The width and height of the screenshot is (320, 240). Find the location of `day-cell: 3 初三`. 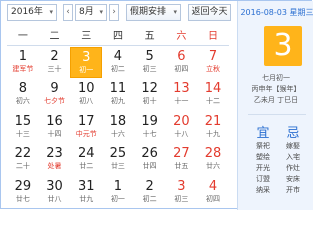

day-cell: 3 初三 is located at coordinates (182, 192).